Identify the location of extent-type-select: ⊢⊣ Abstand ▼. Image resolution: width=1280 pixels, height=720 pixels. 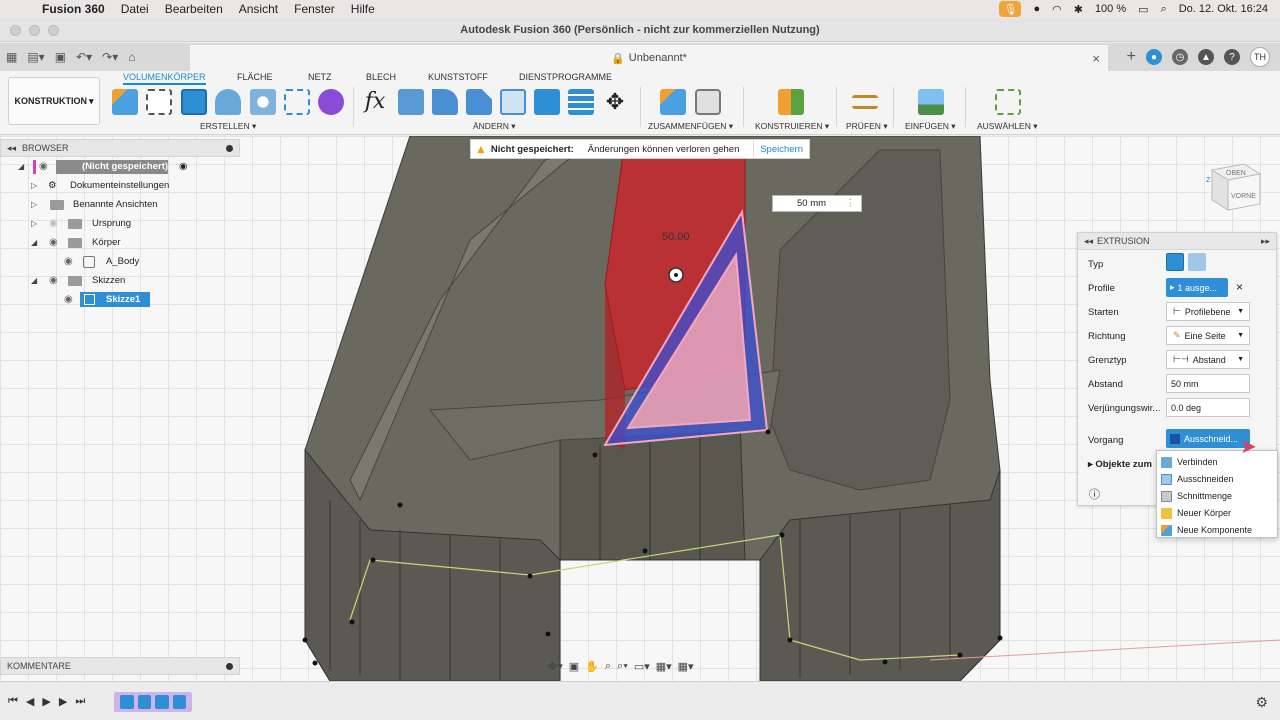
(1208, 359).